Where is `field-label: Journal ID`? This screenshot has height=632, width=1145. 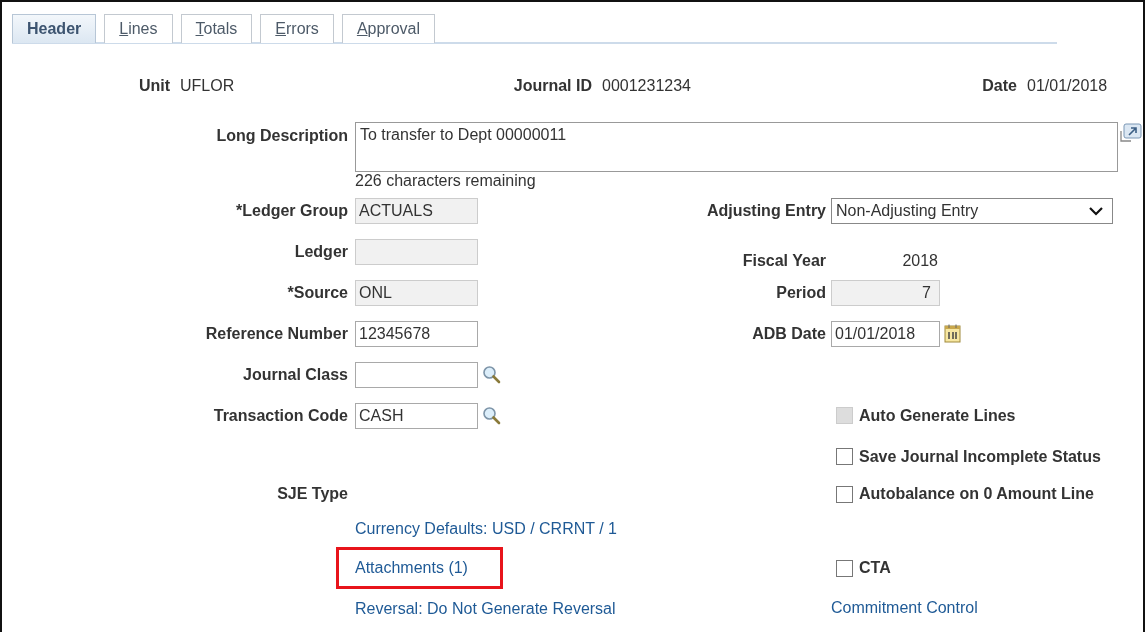
field-label: Journal ID is located at coordinates (552, 86).